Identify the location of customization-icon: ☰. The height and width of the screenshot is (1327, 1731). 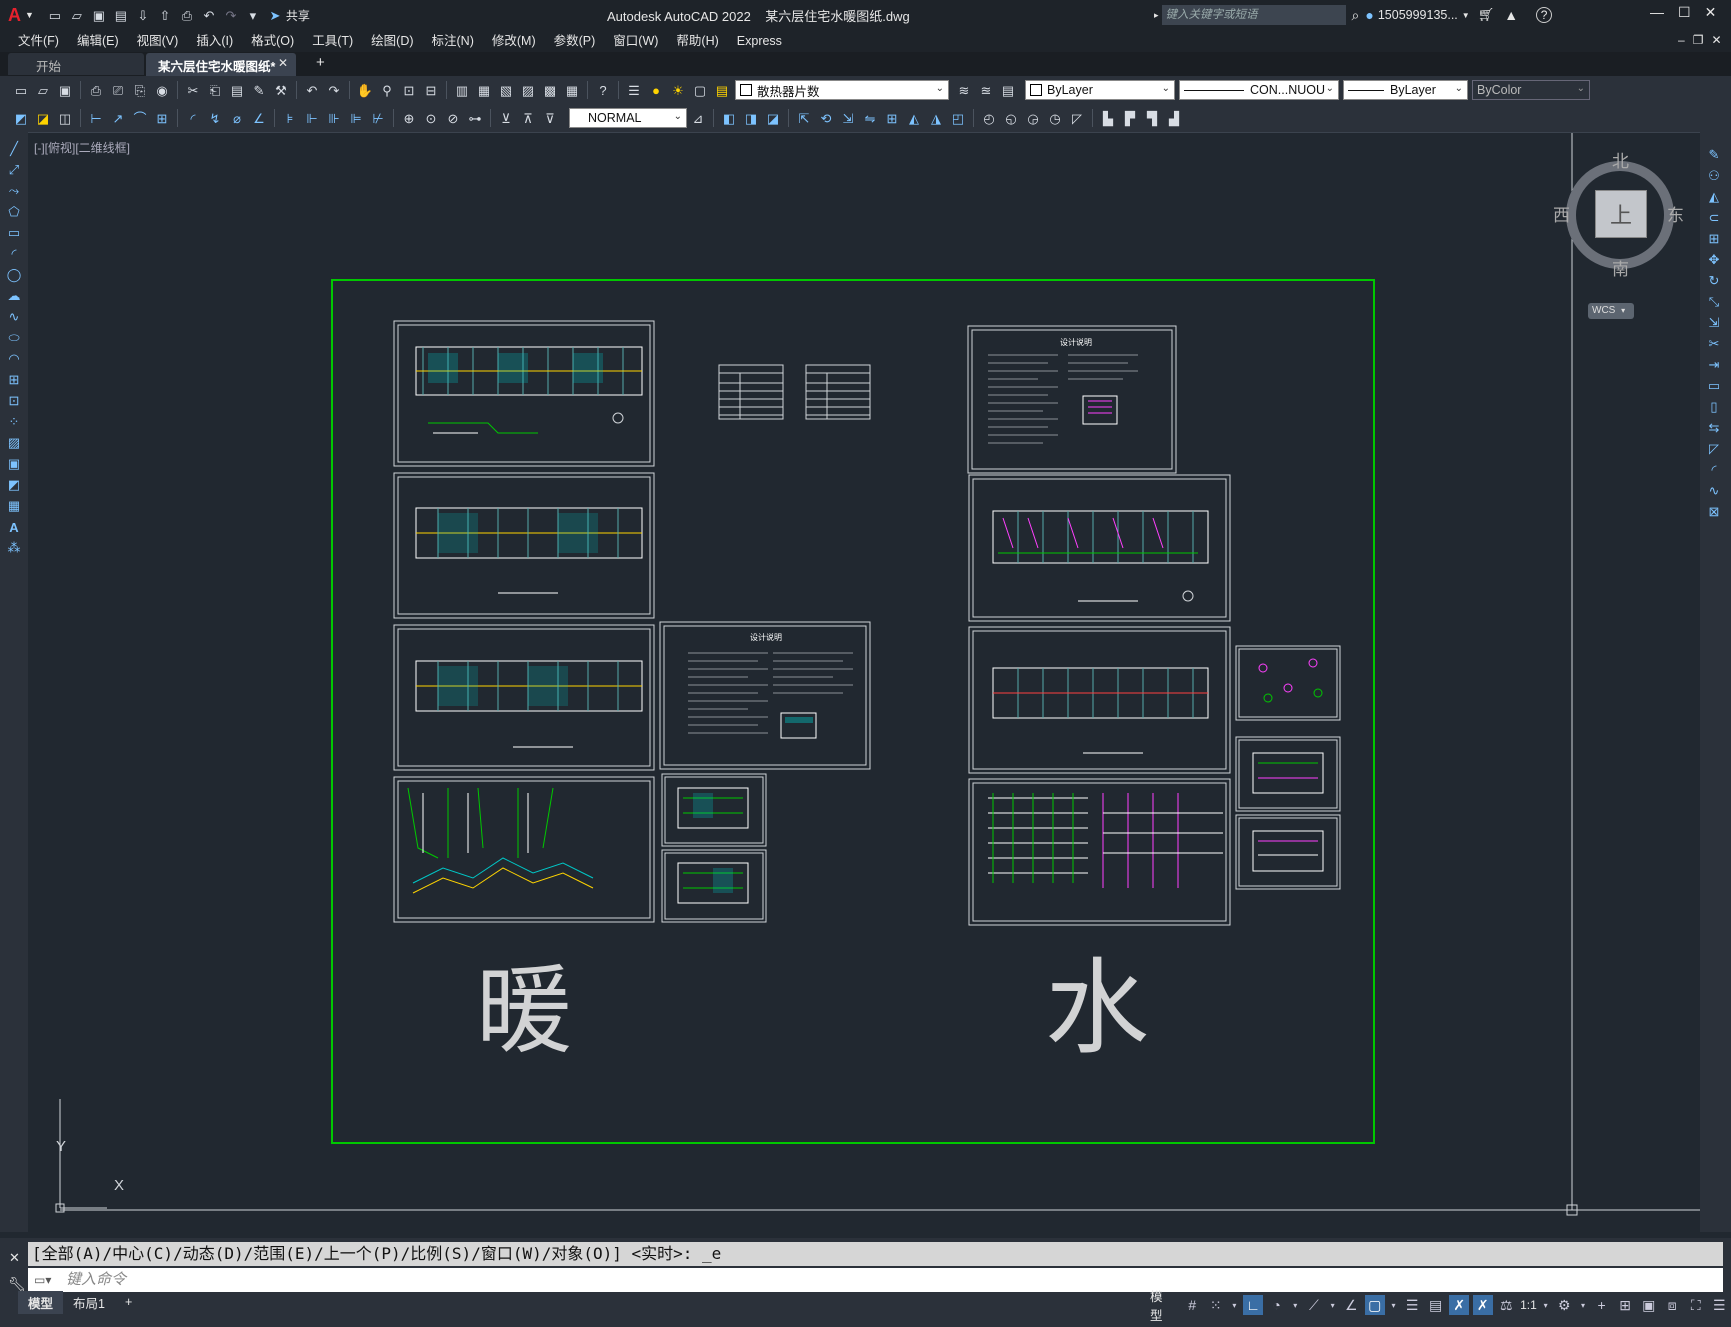
(1720, 1305).